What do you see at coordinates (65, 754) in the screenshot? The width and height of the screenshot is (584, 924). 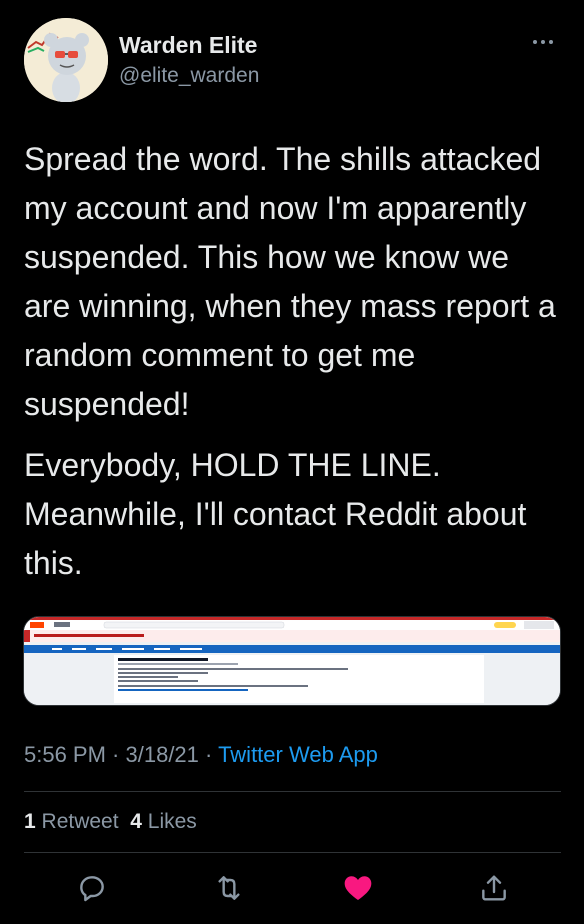 I see `tweet-time: 5:56 PM` at bounding box center [65, 754].